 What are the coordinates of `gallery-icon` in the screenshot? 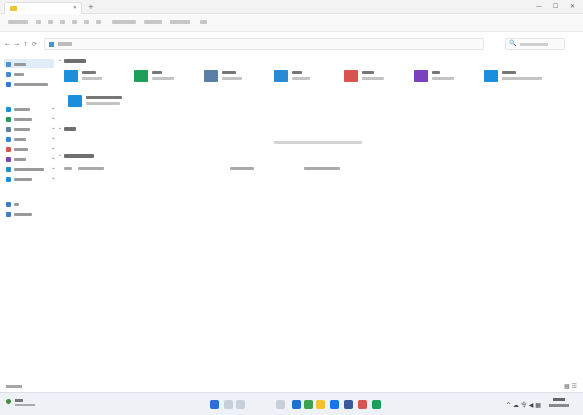 It's located at (8, 74).